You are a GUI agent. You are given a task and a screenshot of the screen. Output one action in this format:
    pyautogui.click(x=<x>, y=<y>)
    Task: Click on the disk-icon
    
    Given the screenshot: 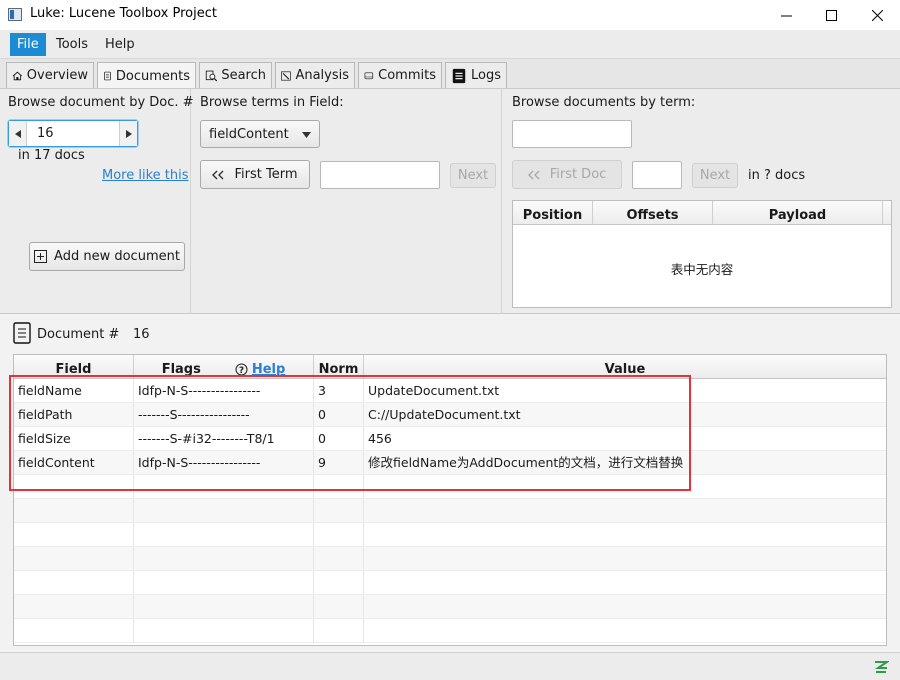 What is the action you would take?
    pyautogui.click(x=369, y=75)
    